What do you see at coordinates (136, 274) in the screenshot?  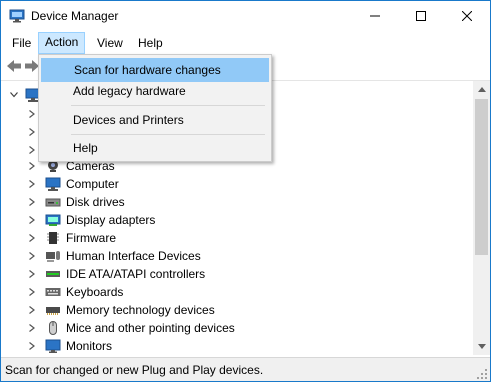 I see `tree-item-label: IDE ATA/ATAPI controllers` at bounding box center [136, 274].